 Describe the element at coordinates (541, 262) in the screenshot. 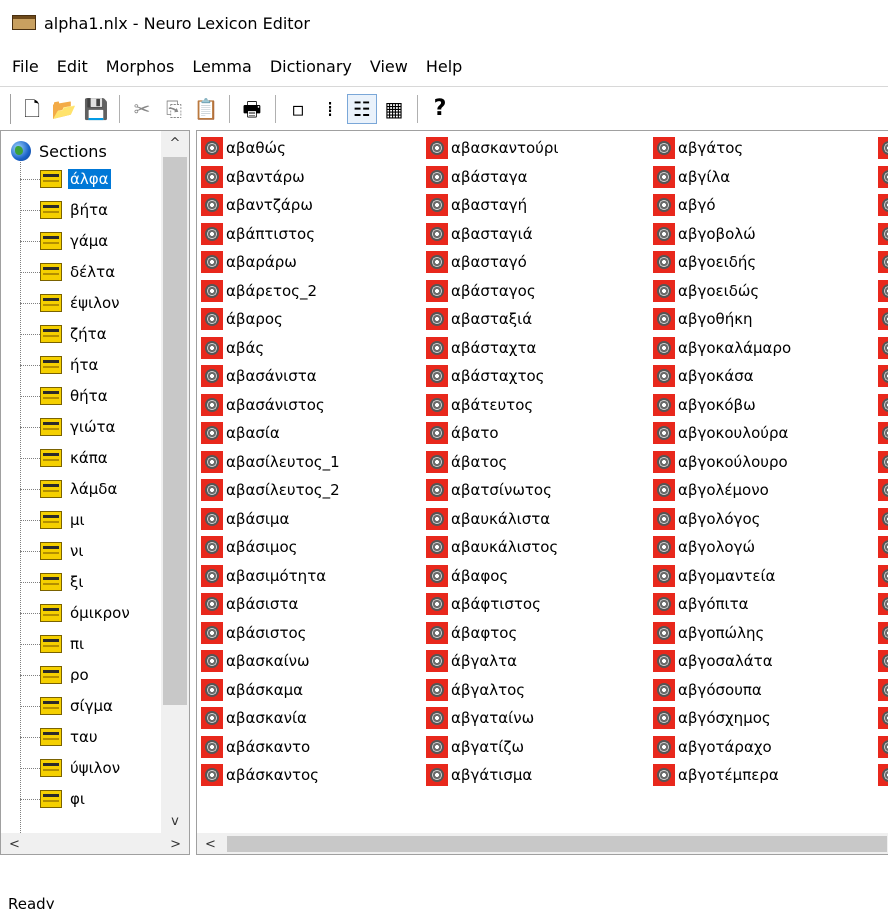

I see `word-list-item: αβασταγό` at that location.